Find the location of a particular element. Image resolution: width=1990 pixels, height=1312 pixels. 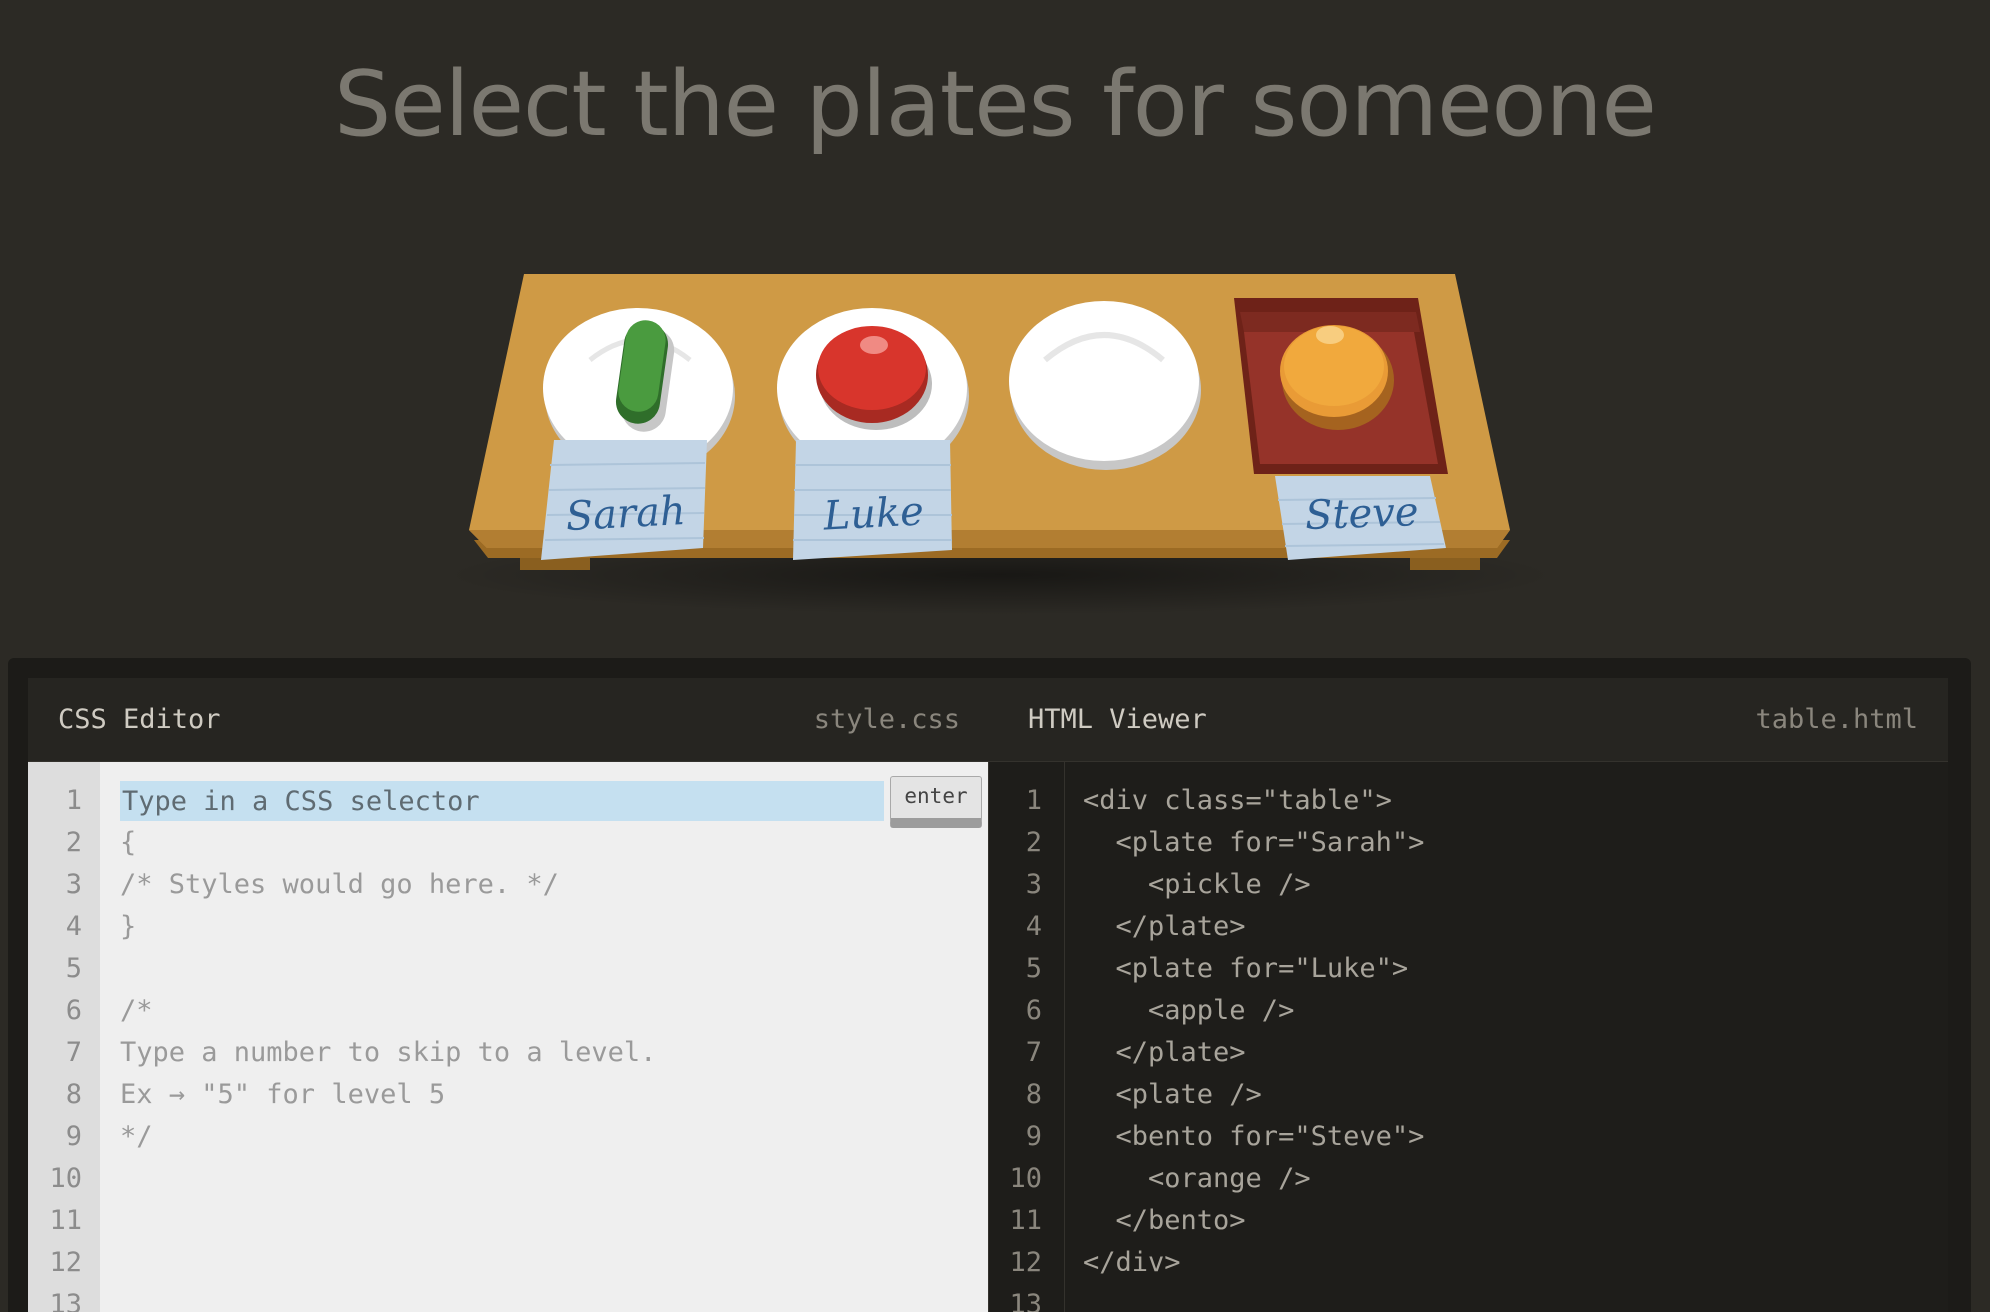

code-line: <plate for="Luke"> is located at coordinates (1246, 968).